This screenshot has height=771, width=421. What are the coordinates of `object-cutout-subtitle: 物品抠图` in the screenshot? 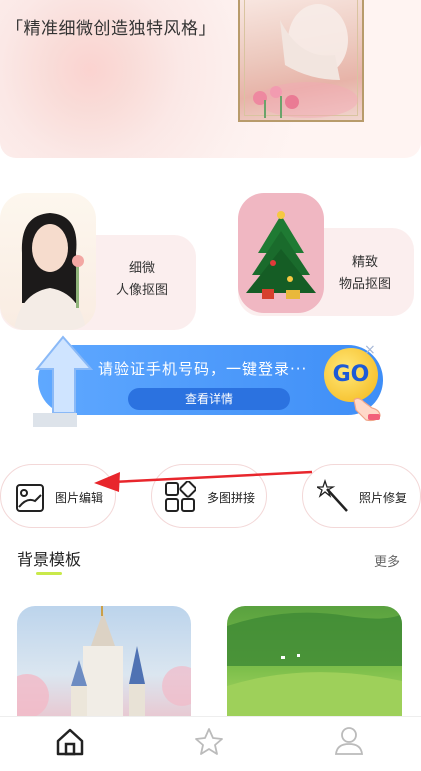 It's located at (364, 284).